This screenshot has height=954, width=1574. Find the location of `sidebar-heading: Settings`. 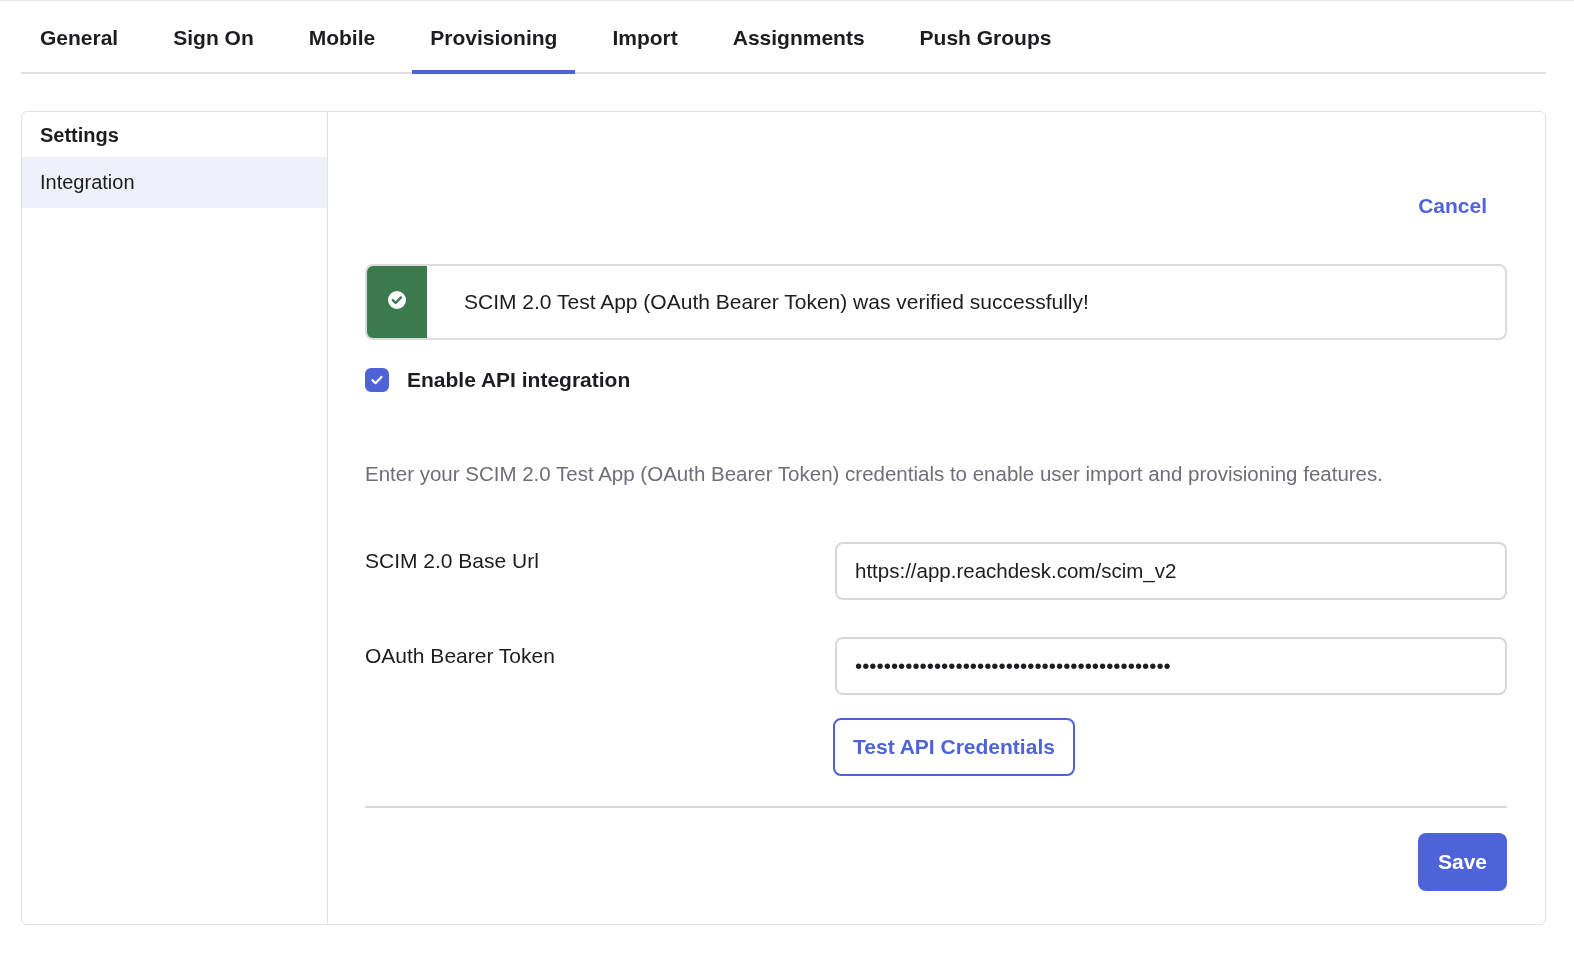

sidebar-heading: Settings is located at coordinates (79, 135).